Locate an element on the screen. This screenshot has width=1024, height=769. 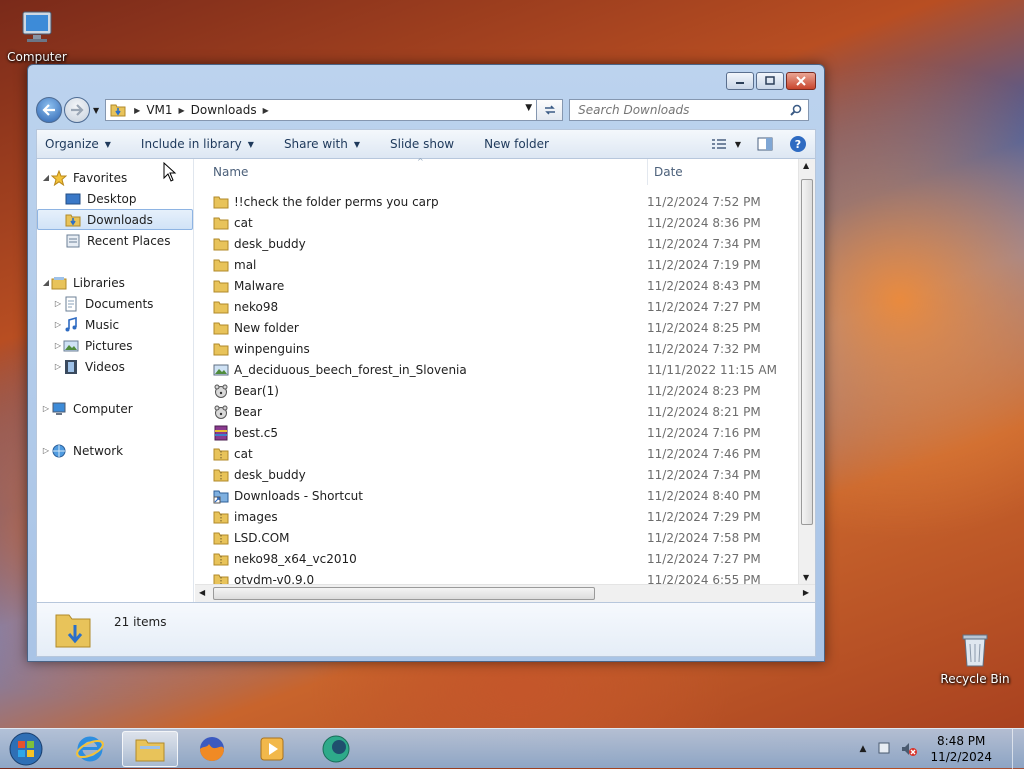
table-row: Bear 11/2/2024 8:21 PM is located at coordinates (496, 411).